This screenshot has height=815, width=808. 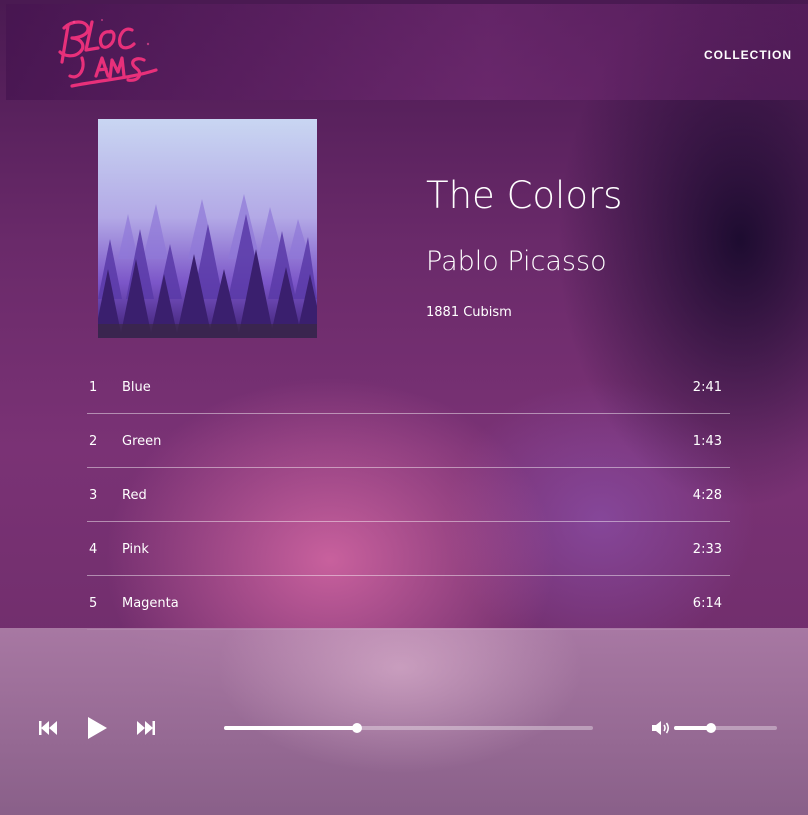 What do you see at coordinates (748, 55) in the screenshot?
I see `collection-link: COLLECTION` at bounding box center [748, 55].